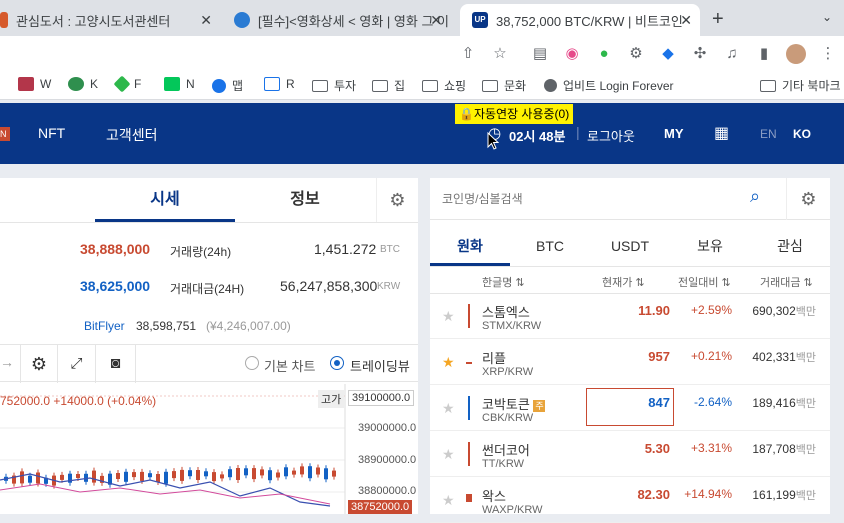 Image resolution: width=844 pixels, height=523 pixels. What do you see at coordinates (796, 54) in the screenshot?
I see `avatar` at bounding box center [796, 54].